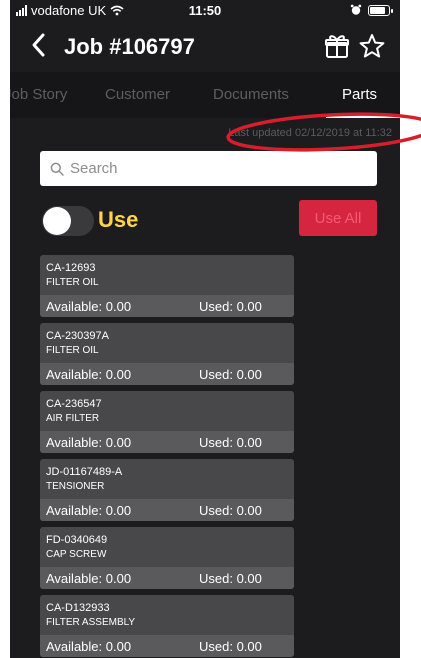  What do you see at coordinates (77, 540) in the screenshot?
I see `part-code: FD-0340649` at bounding box center [77, 540].